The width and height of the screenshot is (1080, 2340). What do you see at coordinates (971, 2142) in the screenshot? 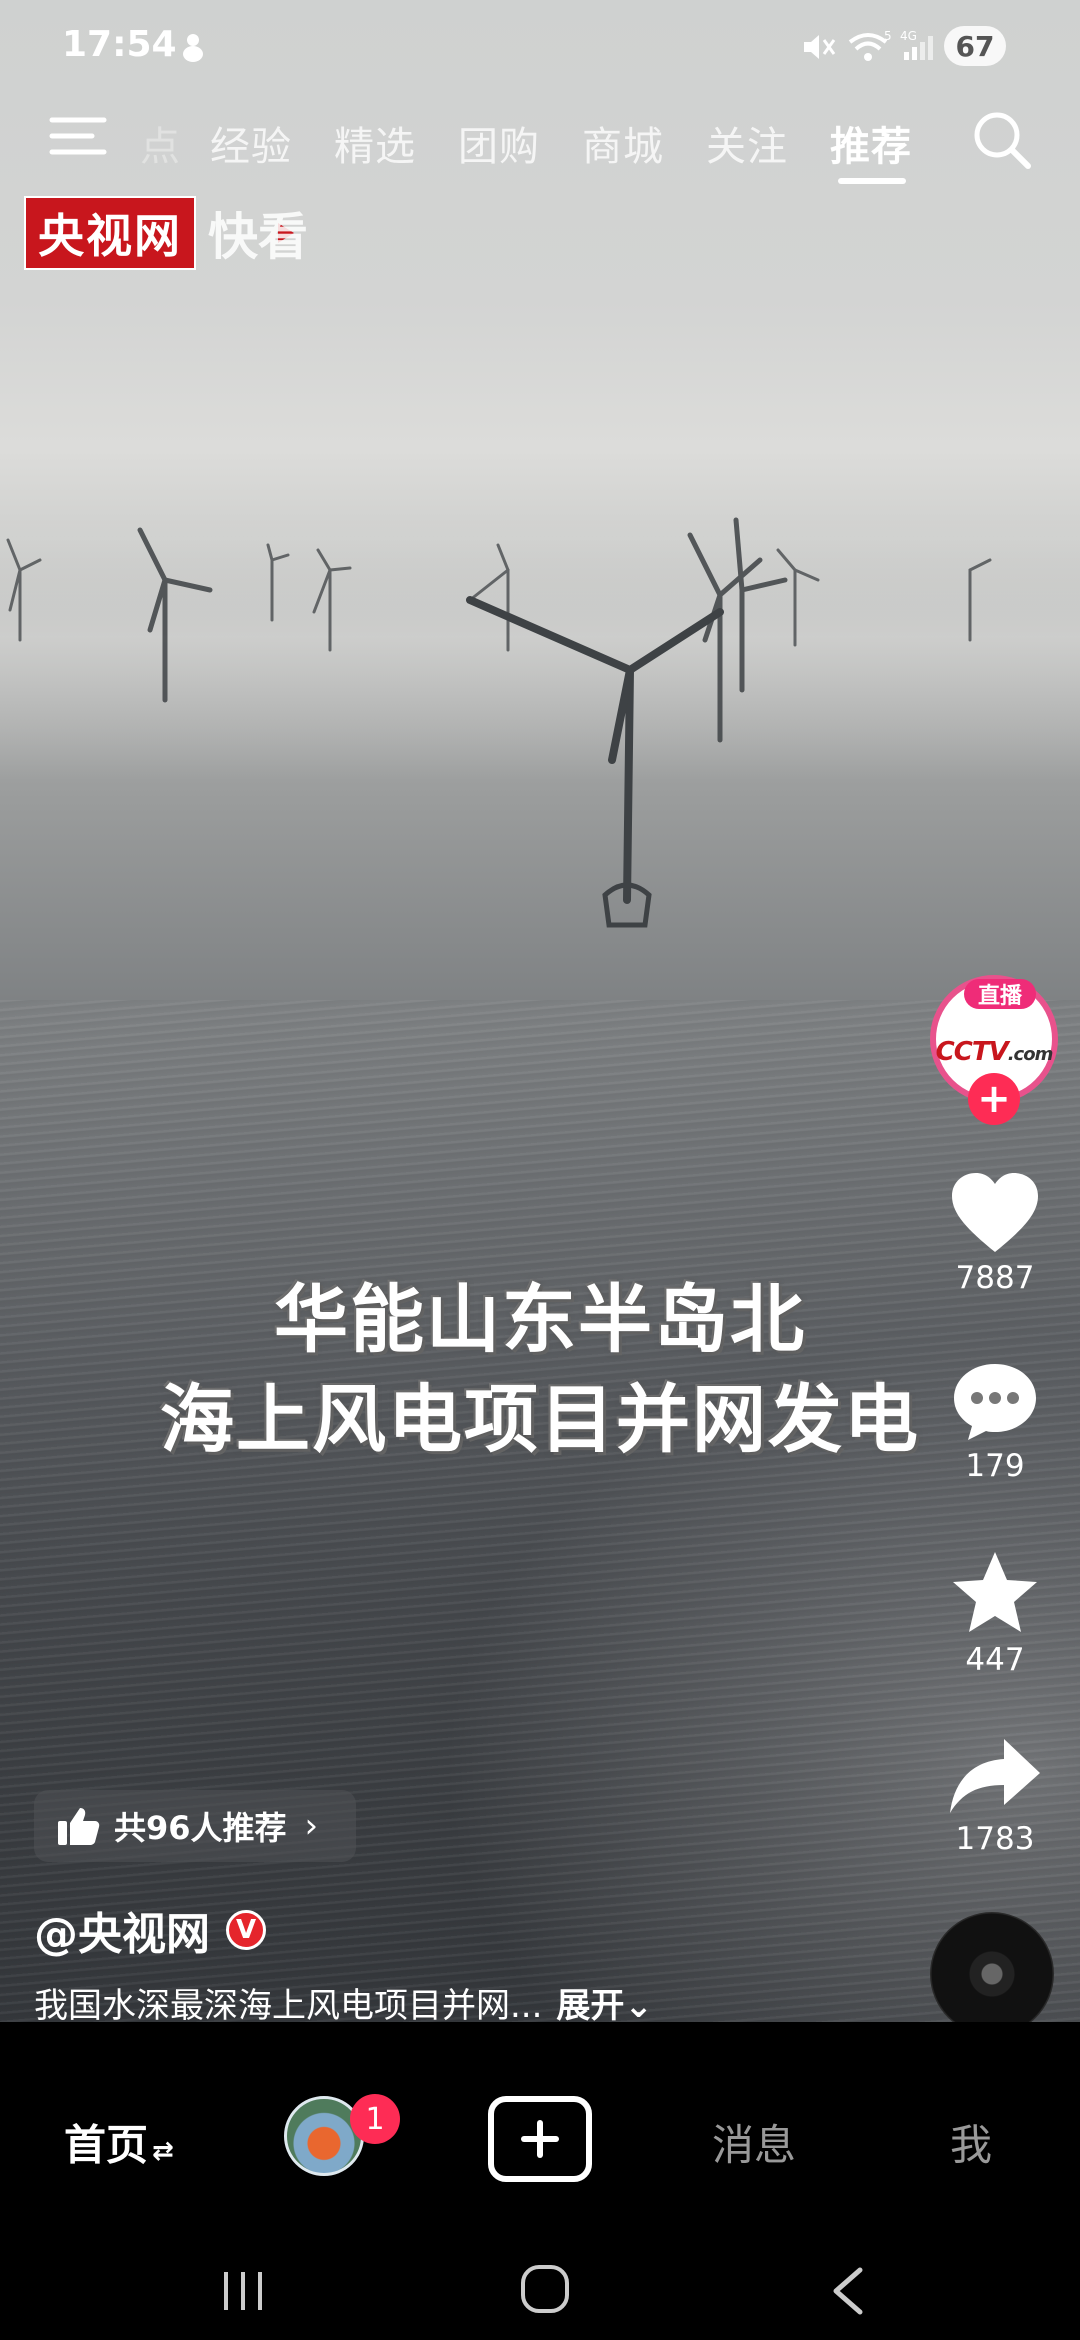
I see `nav-me: 我` at bounding box center [971, 2142].